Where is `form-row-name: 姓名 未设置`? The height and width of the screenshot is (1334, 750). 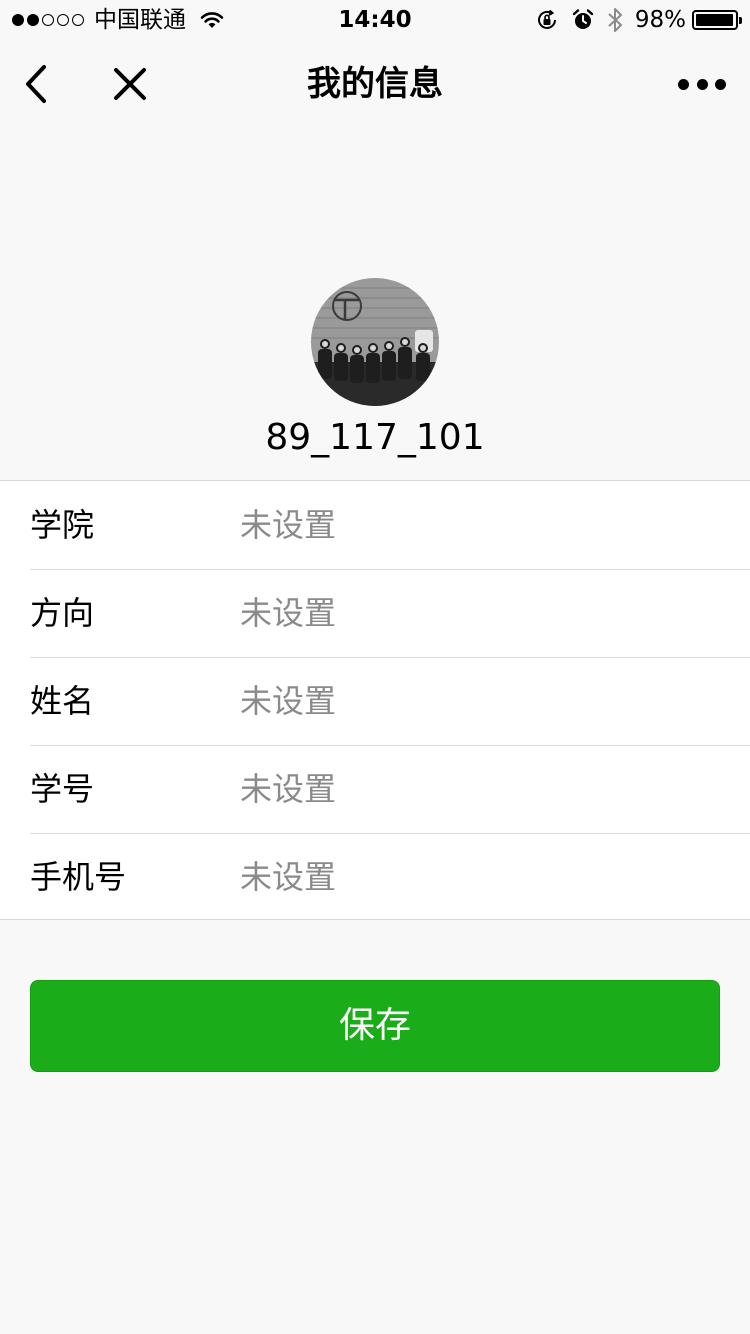
form-row-name: 姓名 未设置 is located at coordinates (375, 701).